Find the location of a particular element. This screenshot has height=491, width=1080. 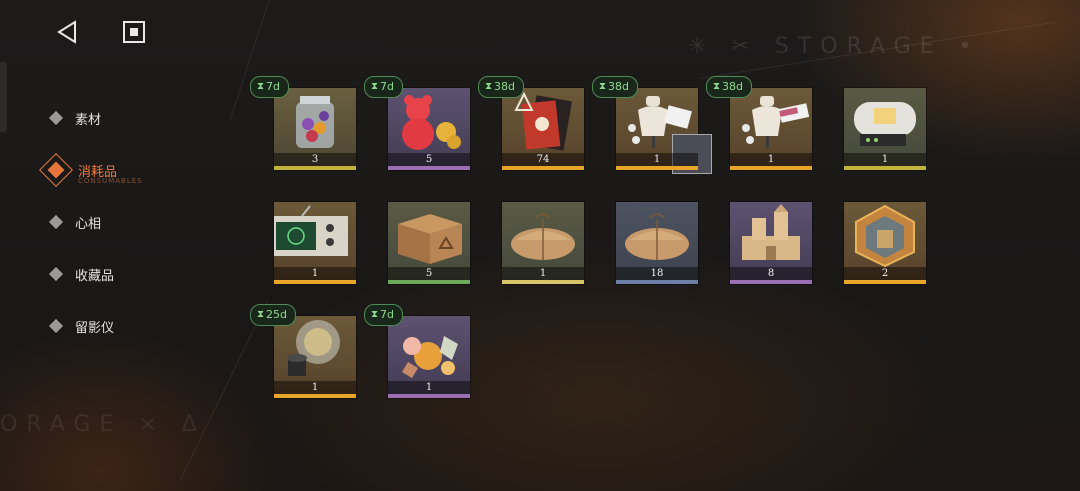

inventory-item: 18 is located at coordinates (657, 243).